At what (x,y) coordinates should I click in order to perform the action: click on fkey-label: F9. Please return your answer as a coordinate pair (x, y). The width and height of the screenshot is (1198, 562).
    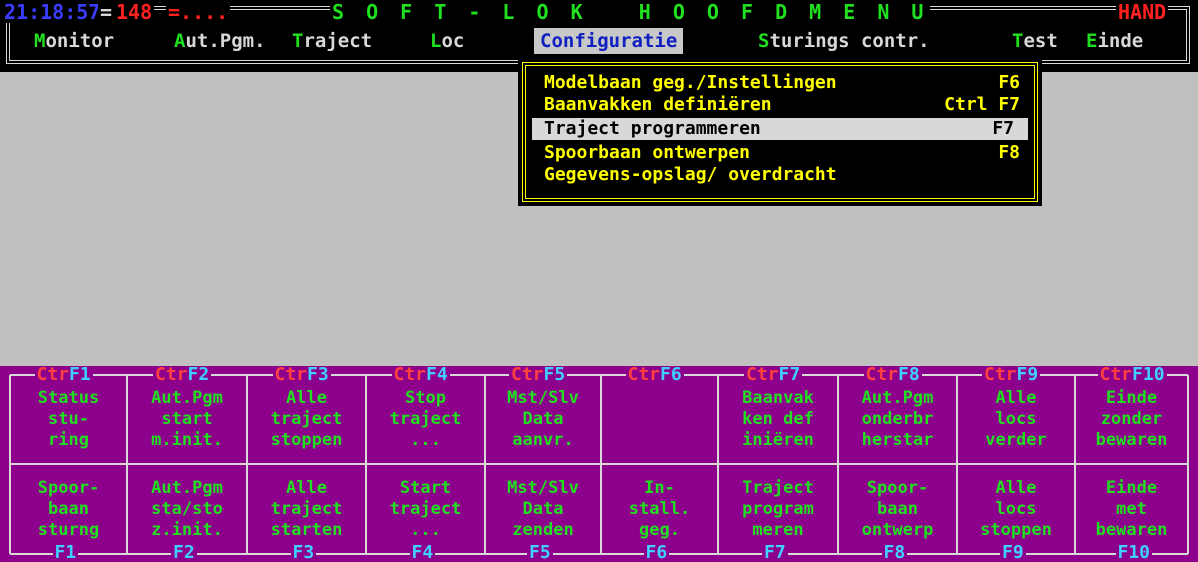
    Looking at the image, I should click on (1013, 553).